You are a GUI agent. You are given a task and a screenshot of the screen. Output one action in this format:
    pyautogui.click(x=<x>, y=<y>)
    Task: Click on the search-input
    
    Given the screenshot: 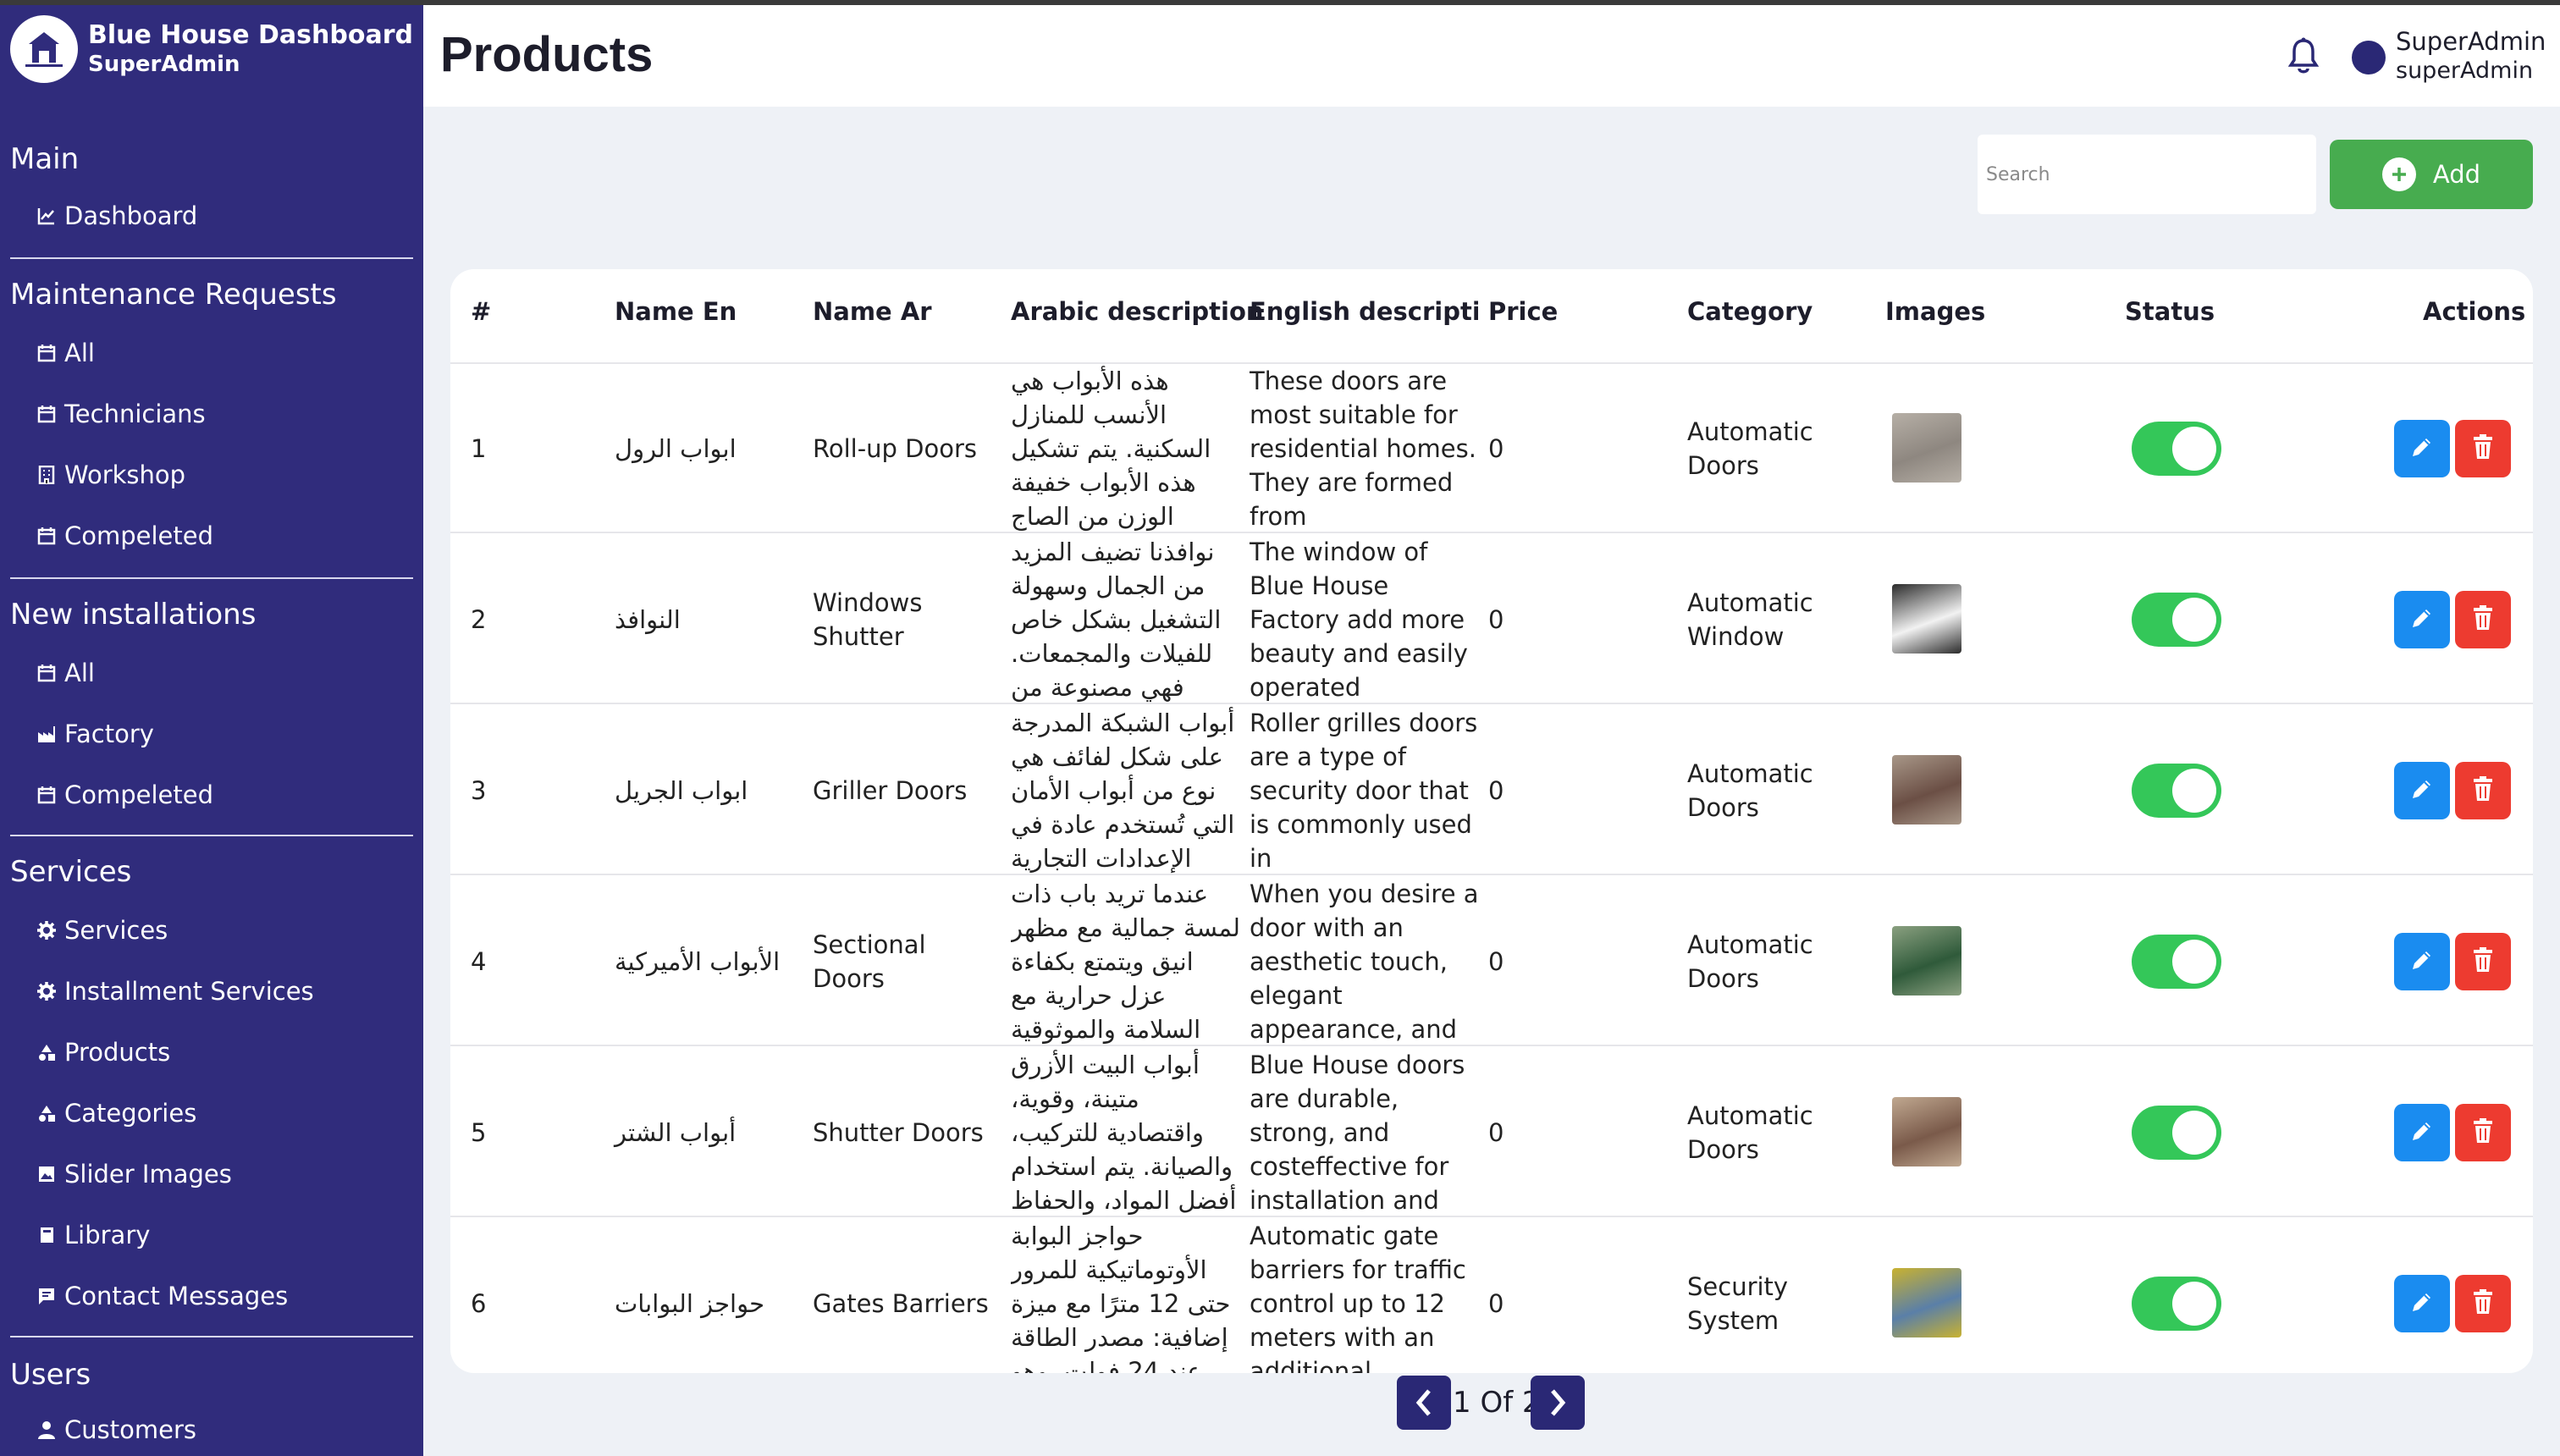 What is the action you would take?
    pyautogui.click(x=2147, y=174)
    